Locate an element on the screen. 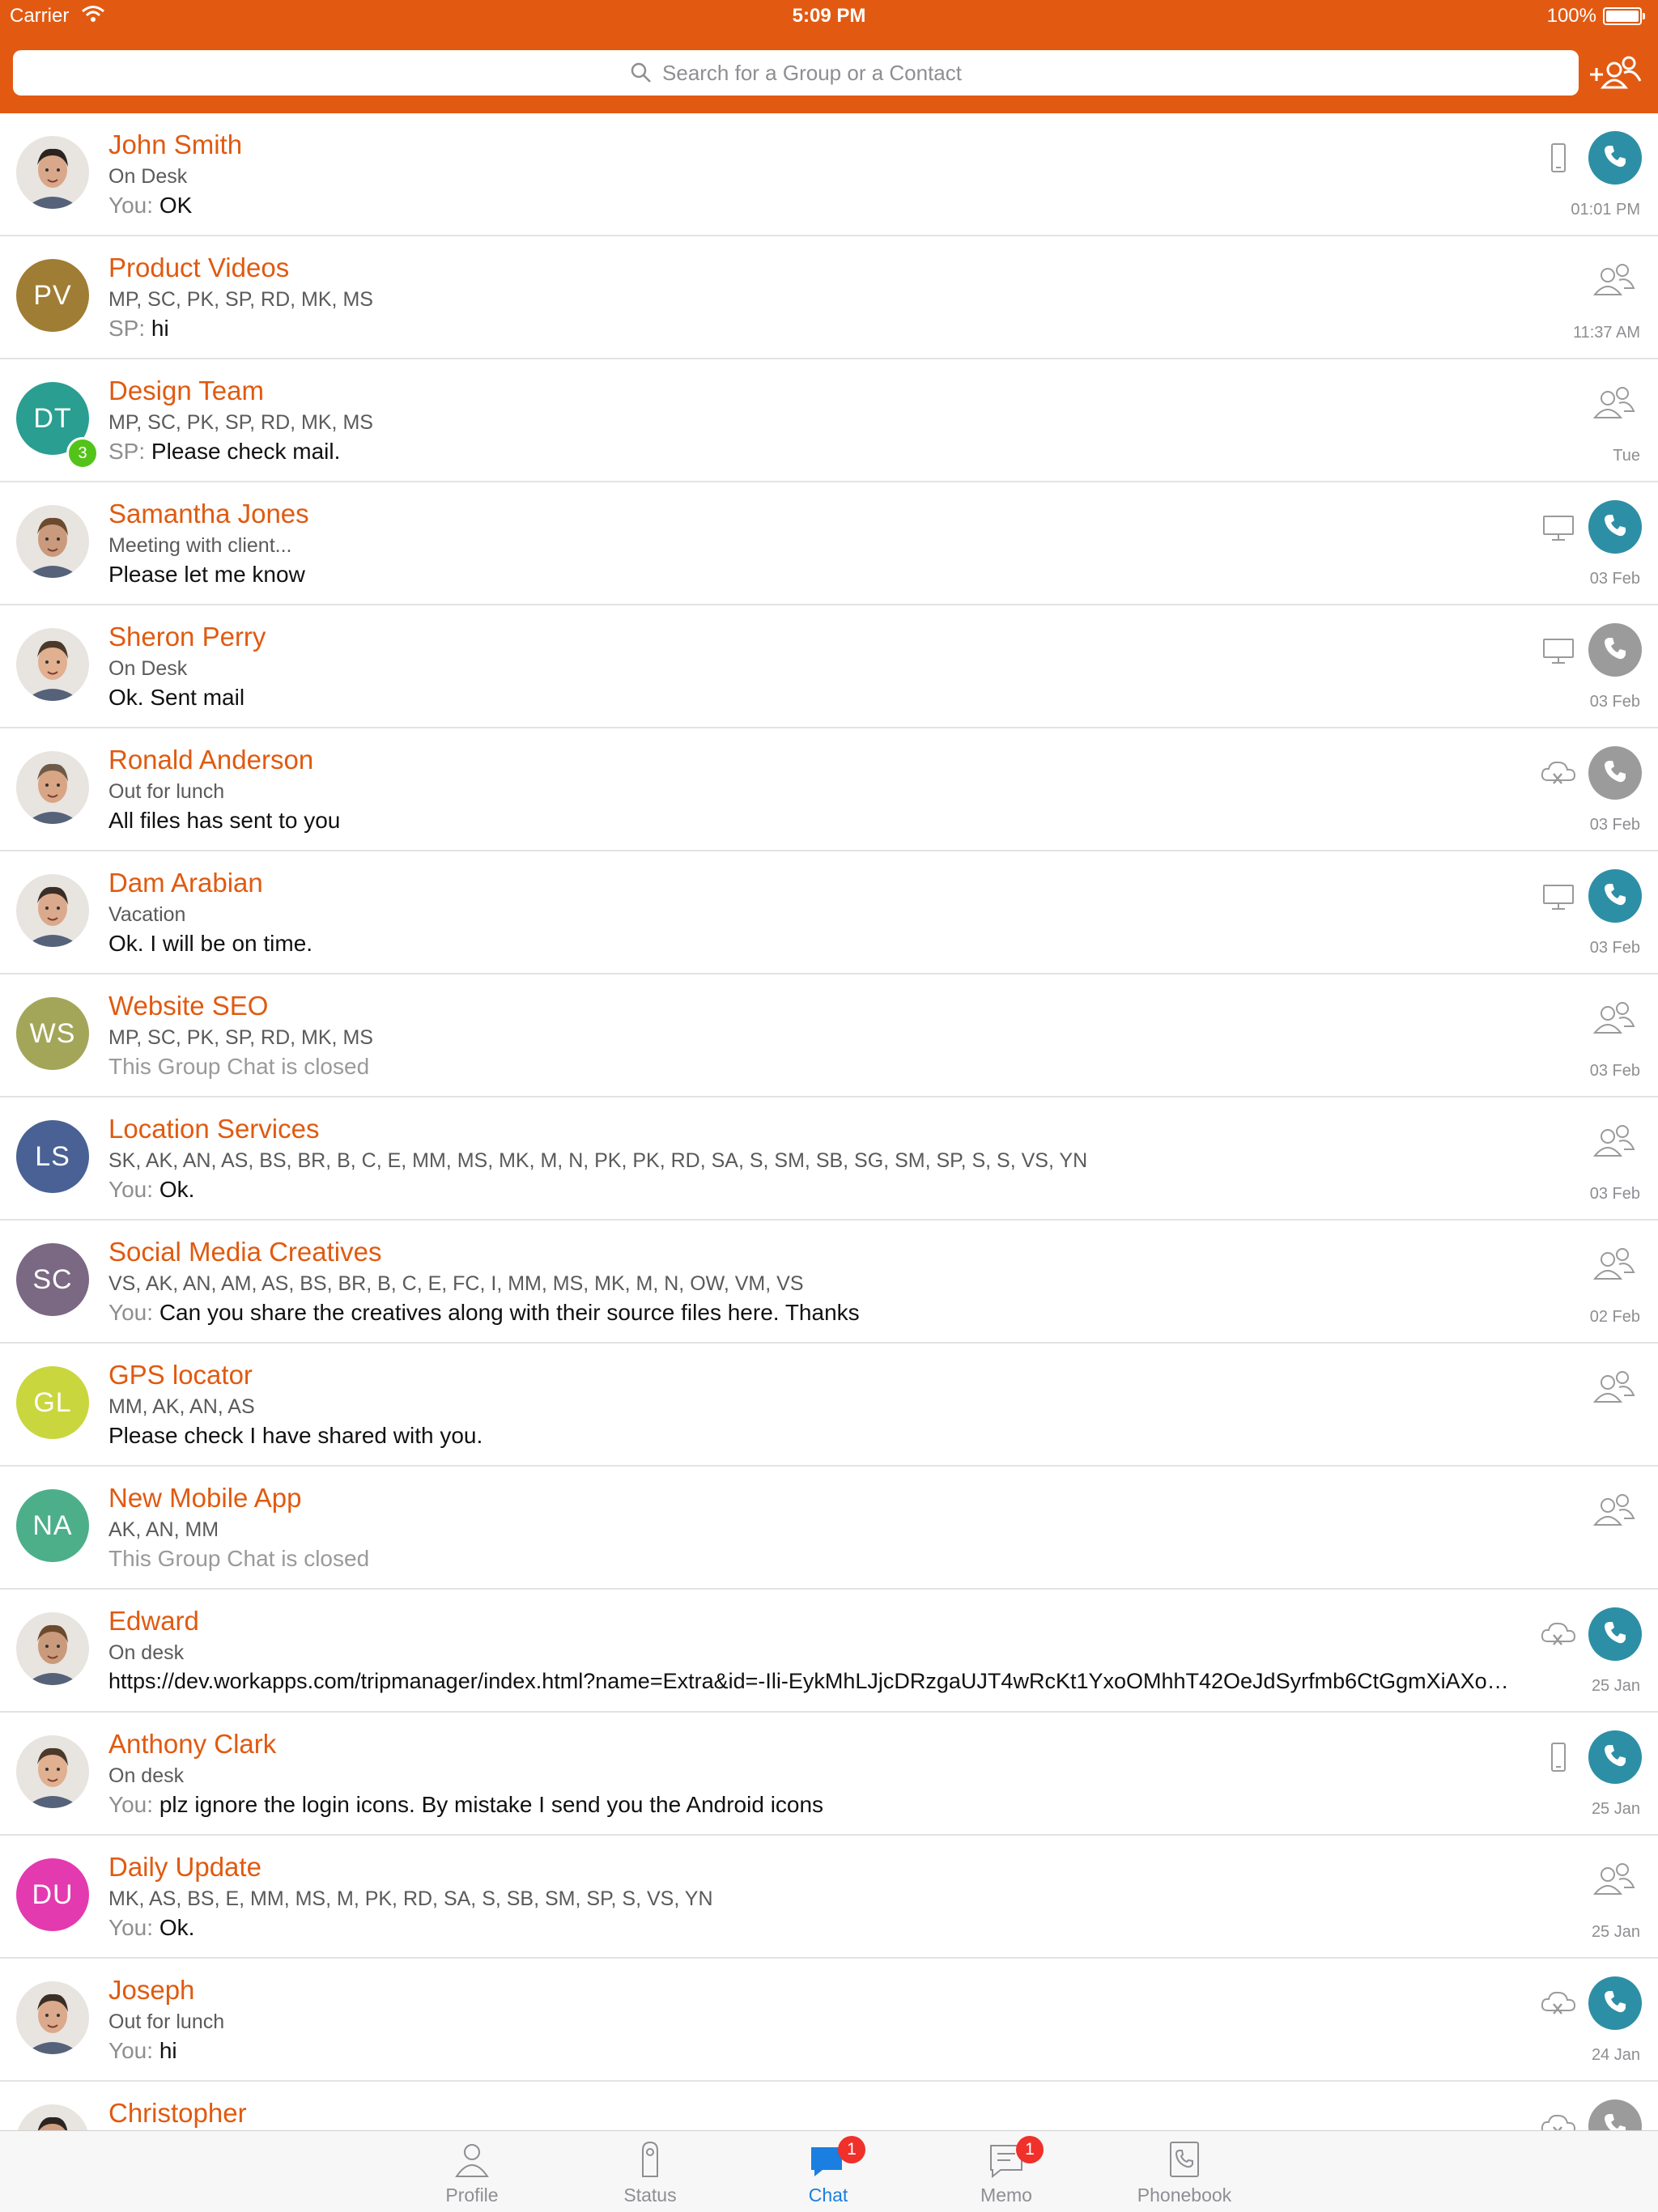 The width and height of the screenshot is (1658, 2212). last-message: Please let me know is located at coordinates (845, 575).